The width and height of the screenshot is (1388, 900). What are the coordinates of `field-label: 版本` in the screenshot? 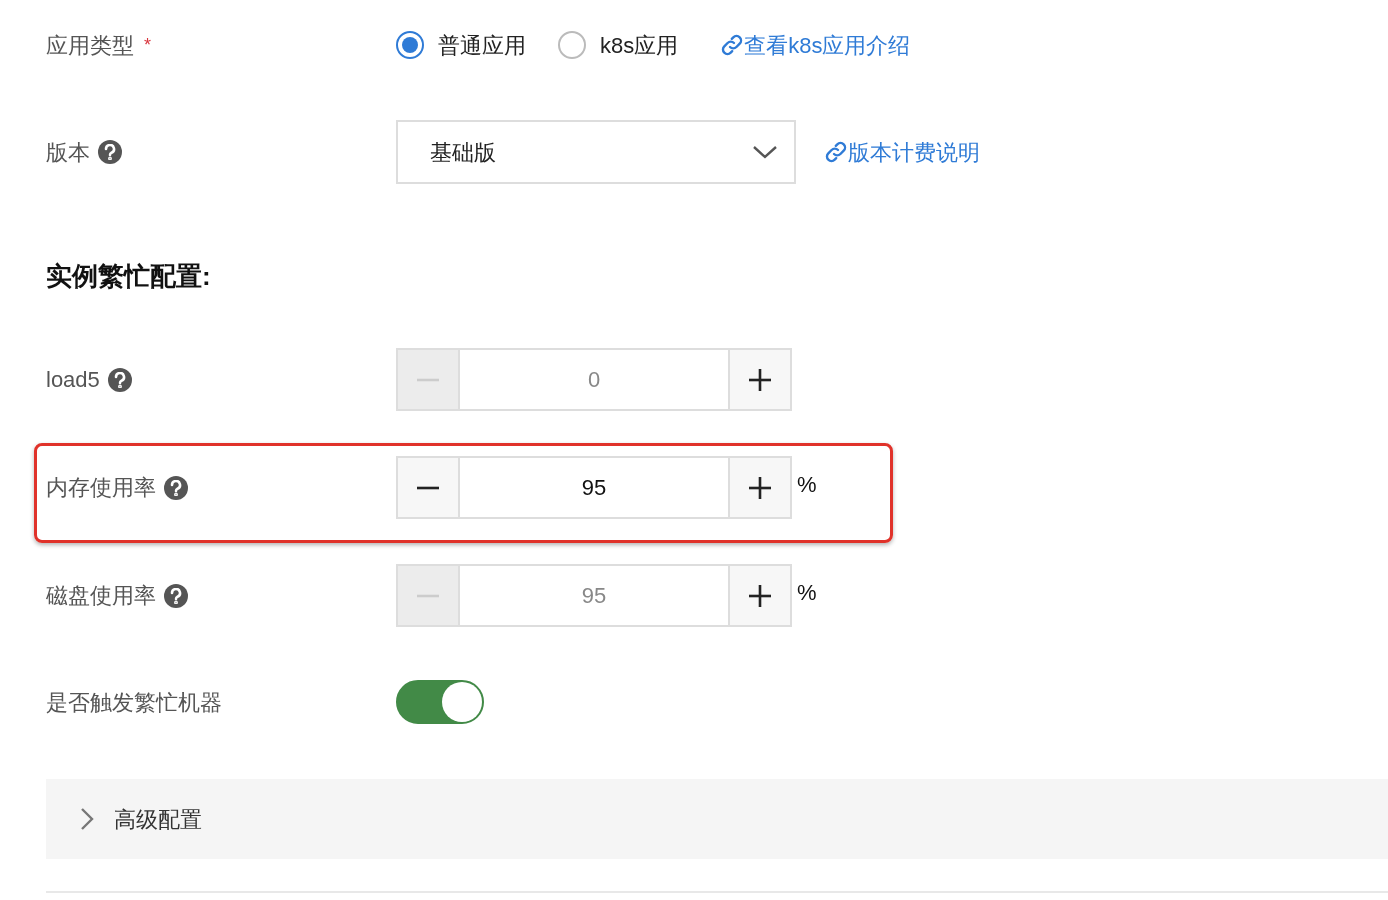 It's located at (68, 152).